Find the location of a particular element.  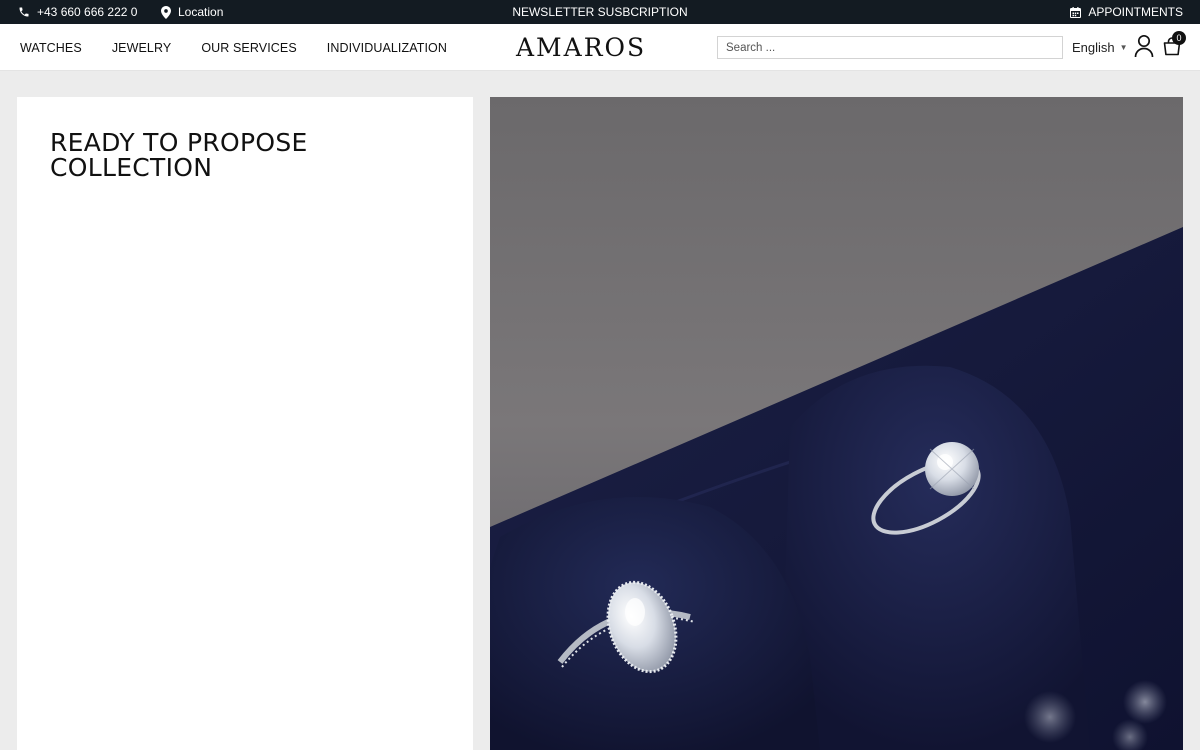

nav-item-watches: WATCHES is located at coordinates (51, 48).